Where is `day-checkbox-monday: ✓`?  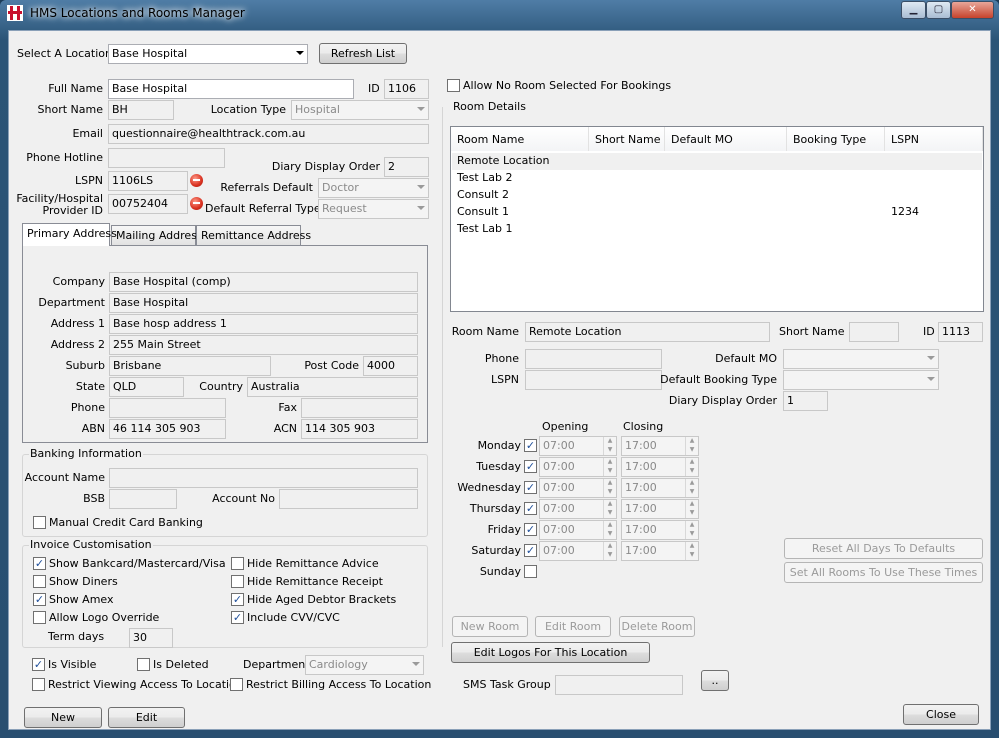 day-checkbox-monday: ✓ is located at coordinates (530, 445).